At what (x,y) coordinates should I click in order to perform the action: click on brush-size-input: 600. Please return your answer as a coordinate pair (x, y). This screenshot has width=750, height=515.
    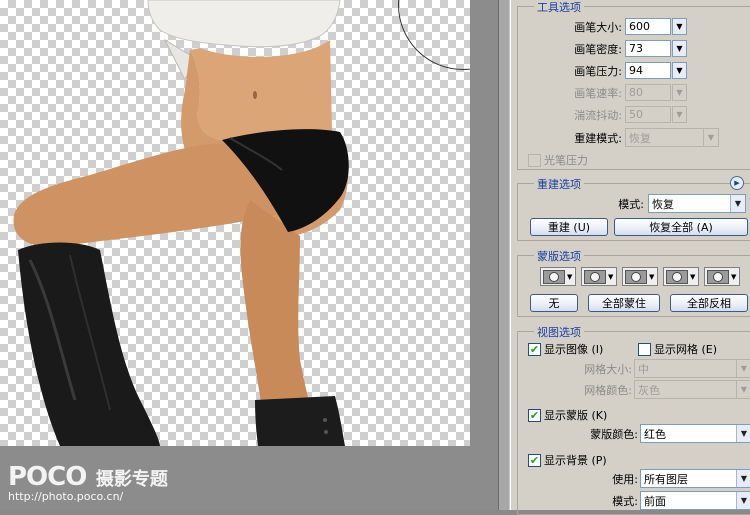
    Looking at the image, I should click on (648, 26).